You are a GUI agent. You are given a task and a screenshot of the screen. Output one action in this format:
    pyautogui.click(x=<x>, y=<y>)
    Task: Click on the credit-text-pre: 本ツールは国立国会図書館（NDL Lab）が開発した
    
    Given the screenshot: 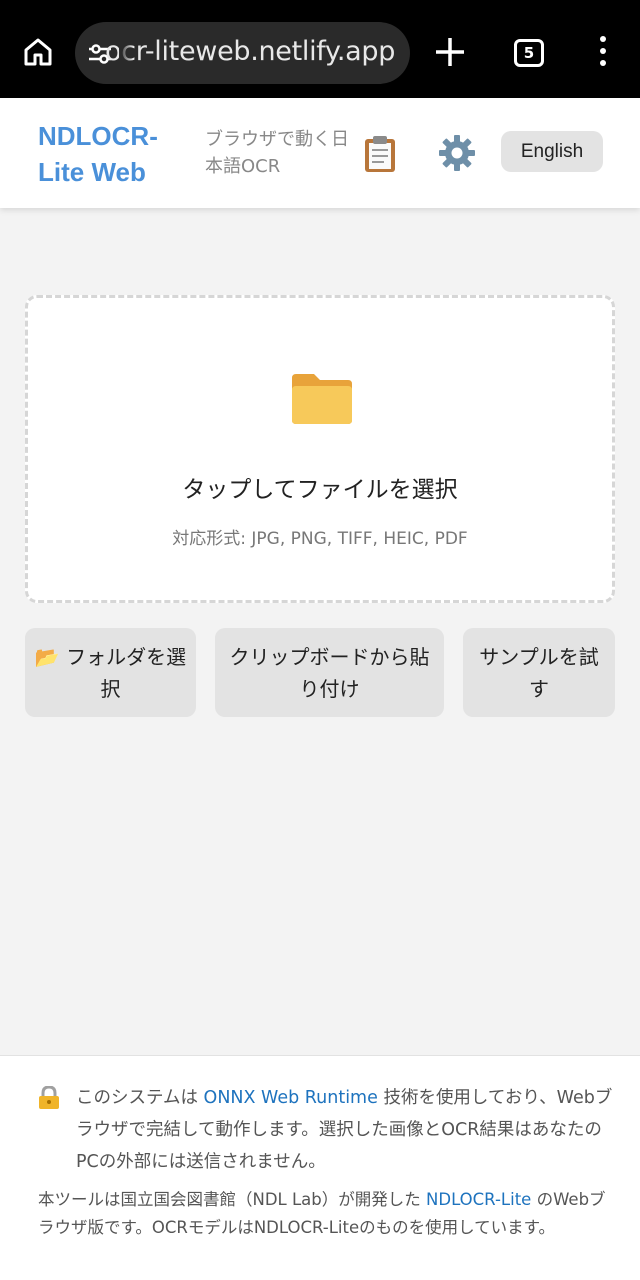 What is the action you would take?
    pyautogui.click(x=232, y=1199)
    